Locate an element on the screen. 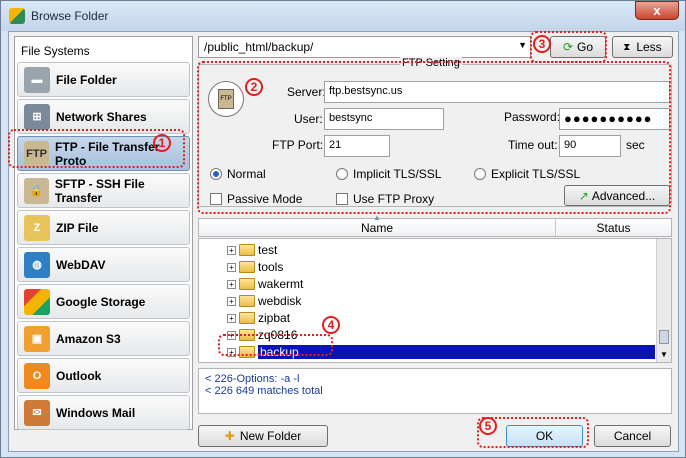 The height and width of the screenshot is (458, 686). list-header: Name Status ▲ is located at coordinates (435, 225).